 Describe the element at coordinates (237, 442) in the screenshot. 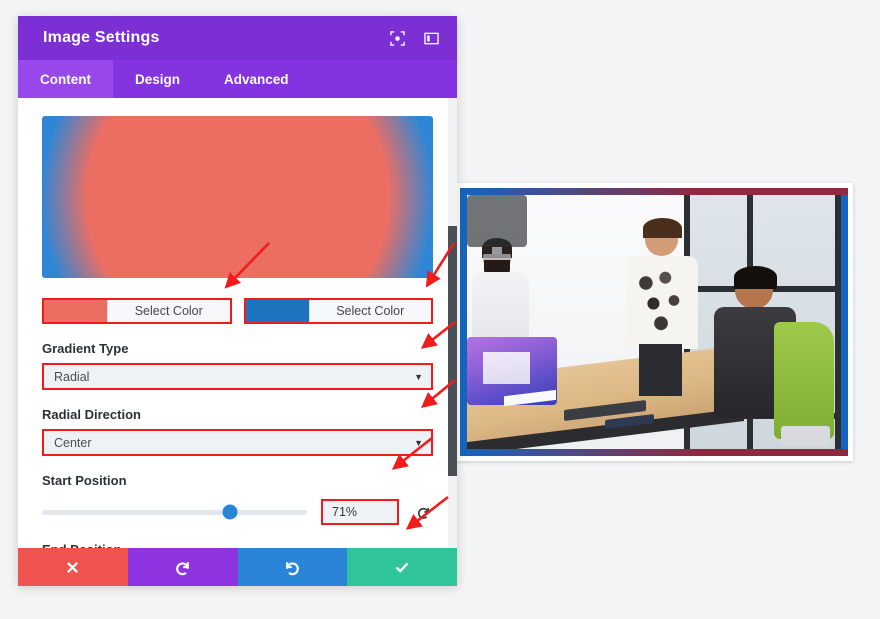

I see `radial-direction-select: Center ▼` at that location.